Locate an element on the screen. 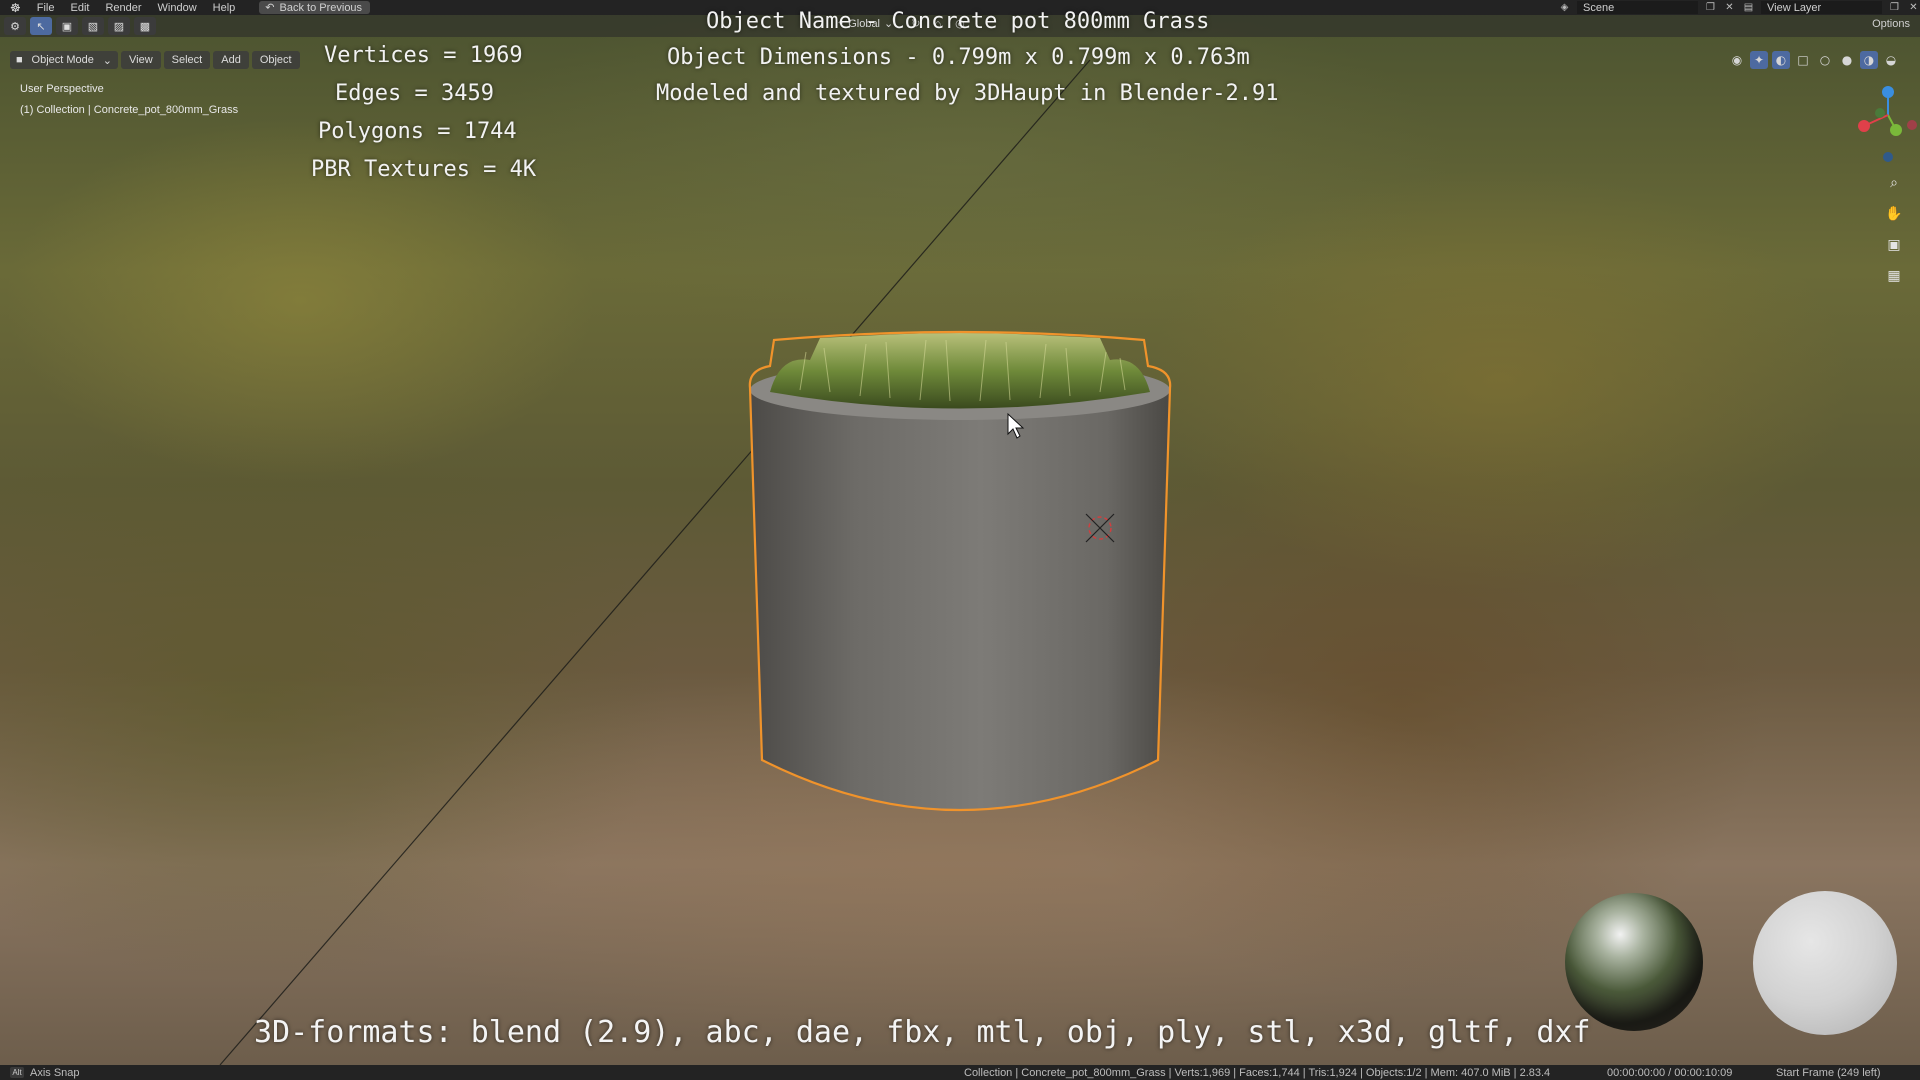 Image resolution: width=1920 pixels, height=1080 pixels. viewport-perspective-label: User Perspective is located at coordinates (62, 89).